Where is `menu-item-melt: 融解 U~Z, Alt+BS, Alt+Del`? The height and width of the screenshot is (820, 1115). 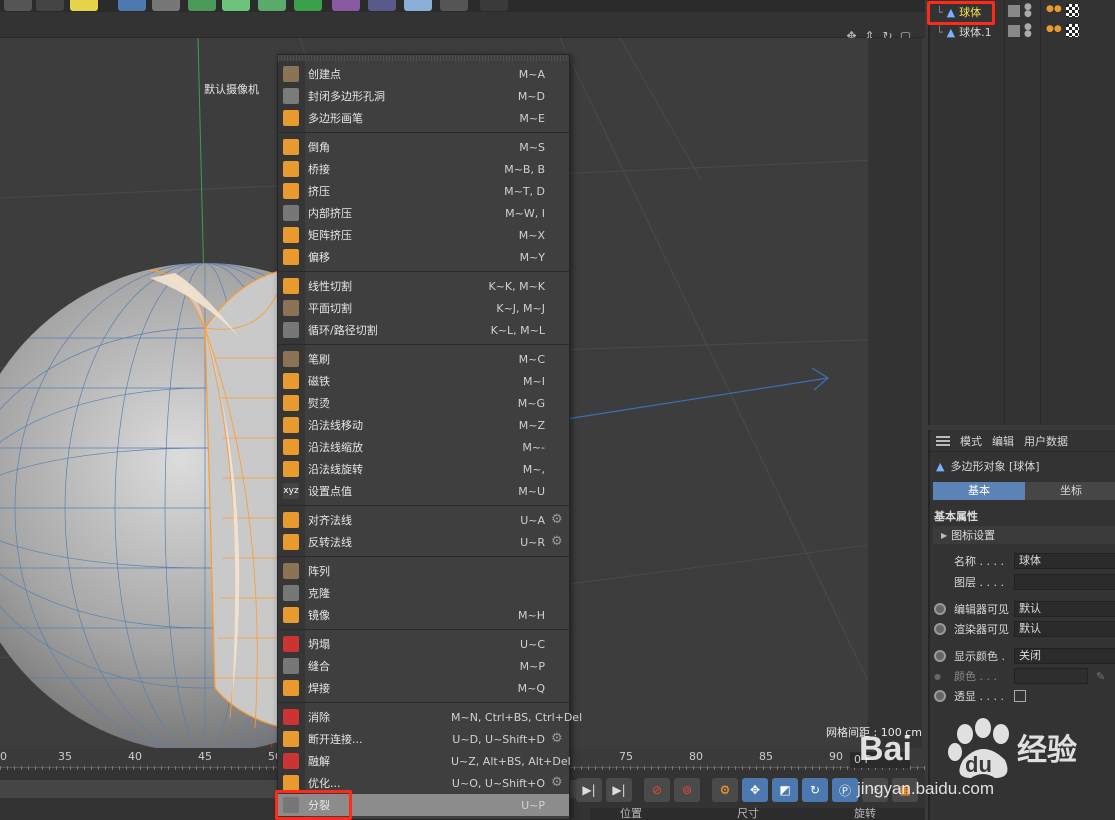
menu-item-melt: 融解 U~Z, Alt+BS, Alt+Del is located at coordinates (424, 761).